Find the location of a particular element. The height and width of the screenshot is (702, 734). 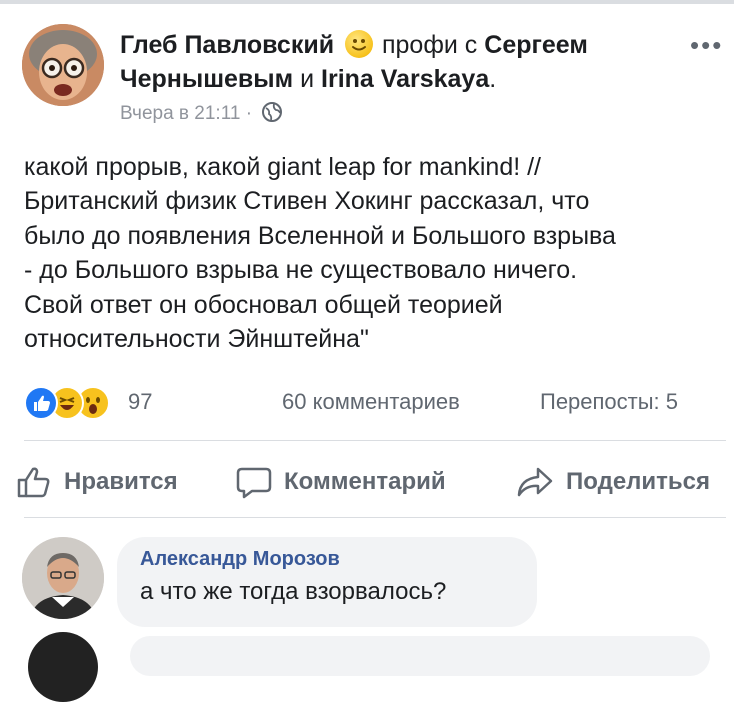

comments-count: 60 комментариев is located at coordinates (371, 402).